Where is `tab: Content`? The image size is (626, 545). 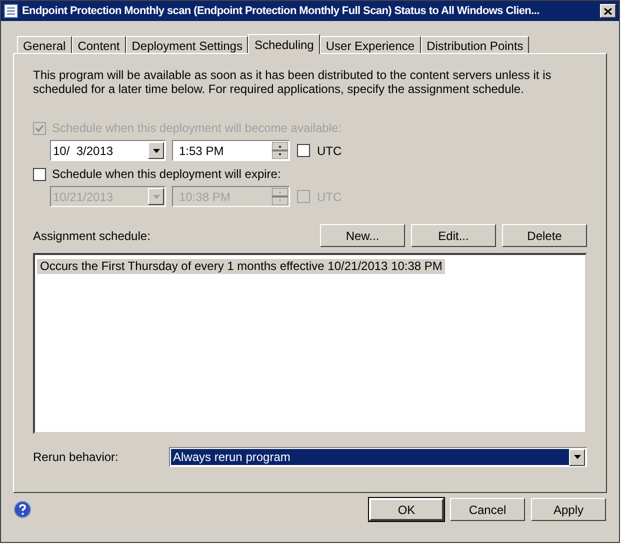 tab: Content is located at coordinates (99, 44).